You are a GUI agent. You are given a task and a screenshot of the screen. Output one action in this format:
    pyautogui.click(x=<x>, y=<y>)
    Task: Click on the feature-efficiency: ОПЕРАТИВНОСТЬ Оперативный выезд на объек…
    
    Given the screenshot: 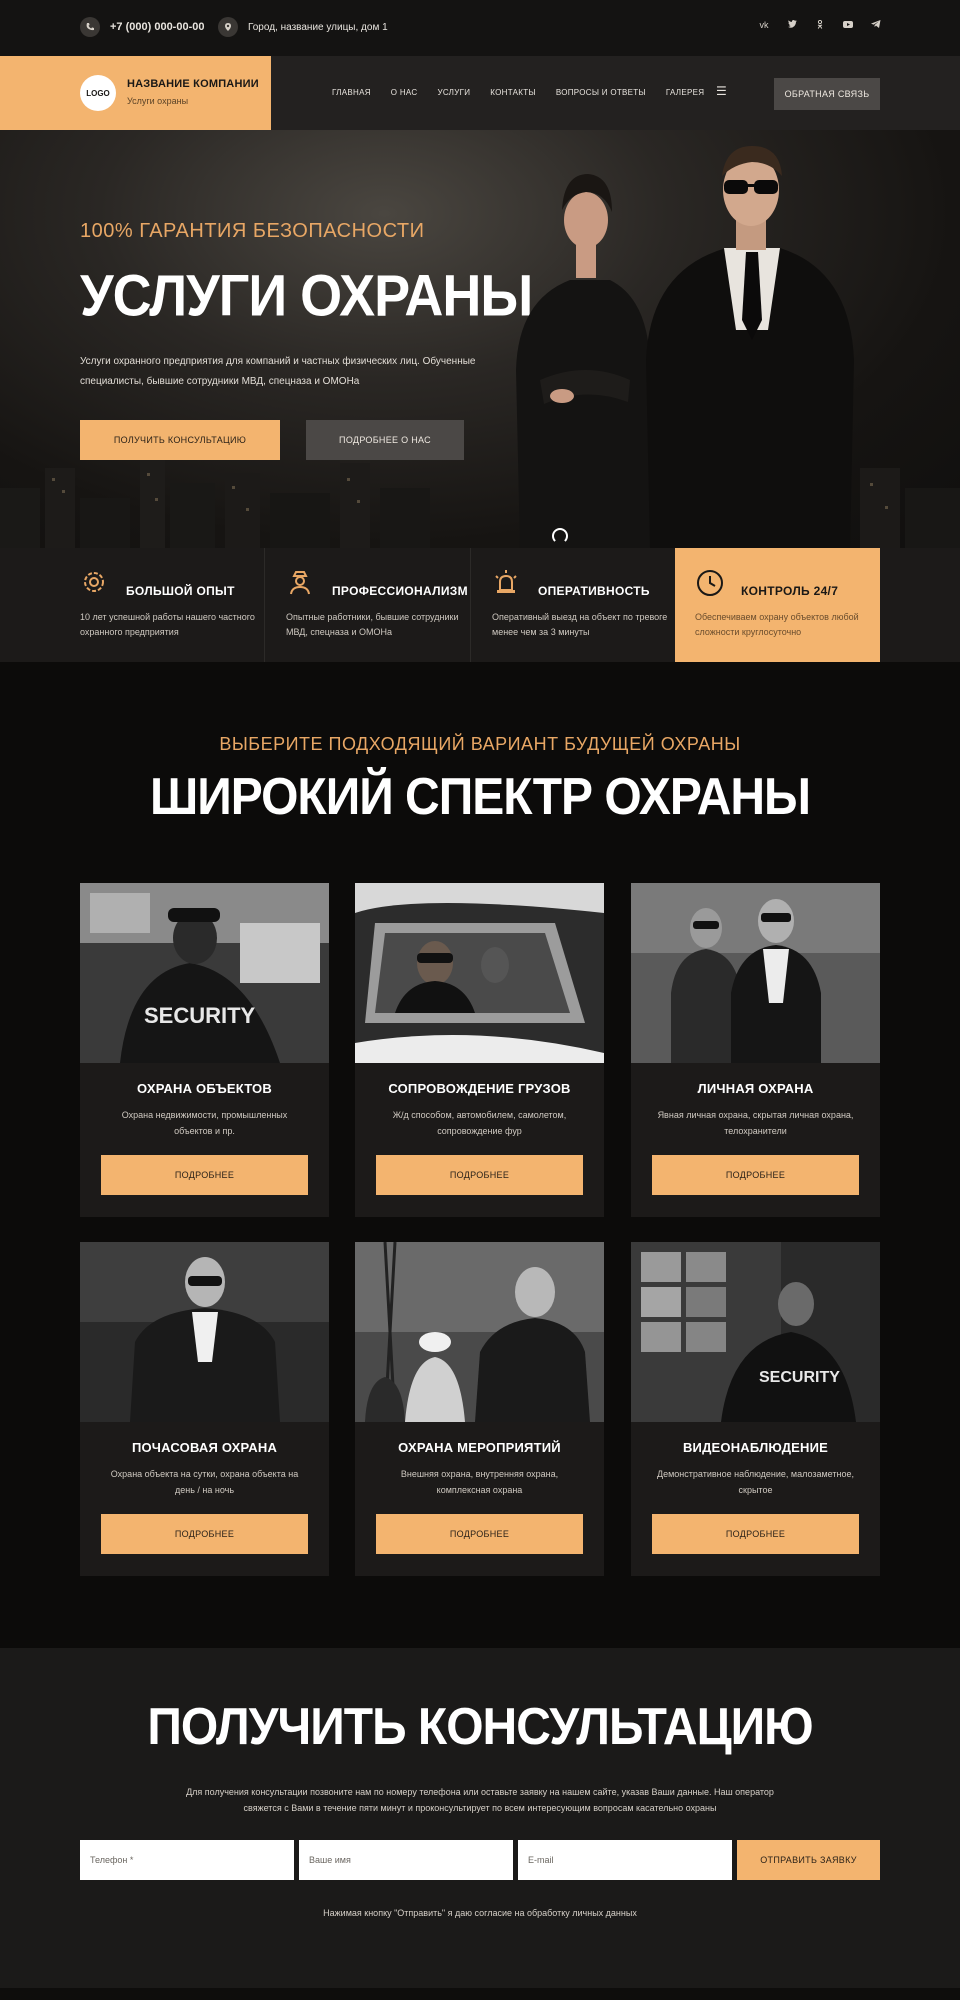 What is the action you would take?
    pyautogui.click(x=595, y=605)
    